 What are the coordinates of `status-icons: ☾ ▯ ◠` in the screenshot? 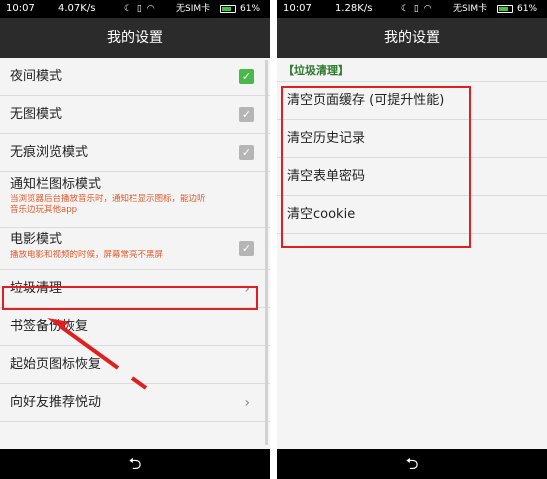 It's located at (417, 9).